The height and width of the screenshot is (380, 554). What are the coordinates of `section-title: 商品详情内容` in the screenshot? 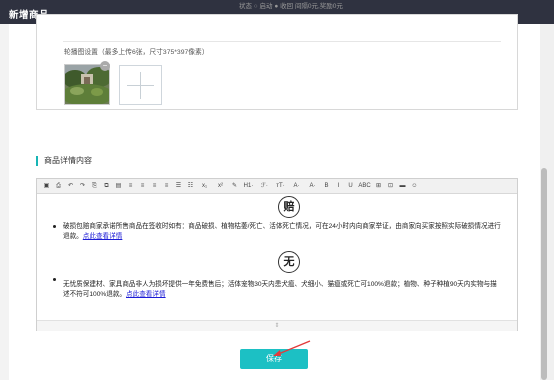 It's located at (64, 161).